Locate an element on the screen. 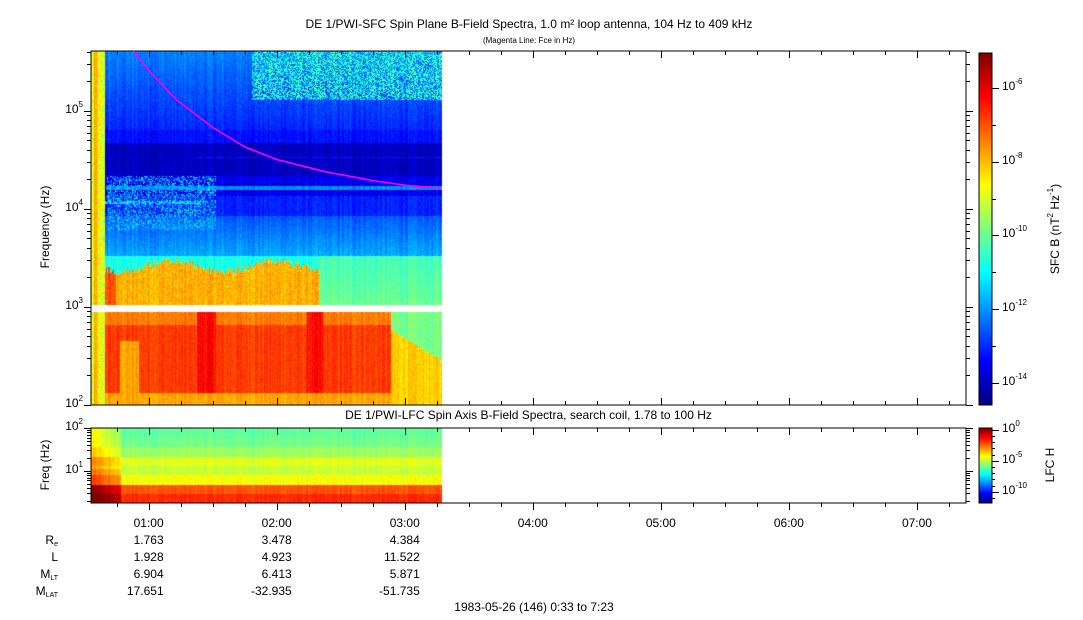  lfc-ylabel: Freq (Hz) is located at coordinates (45, 465).